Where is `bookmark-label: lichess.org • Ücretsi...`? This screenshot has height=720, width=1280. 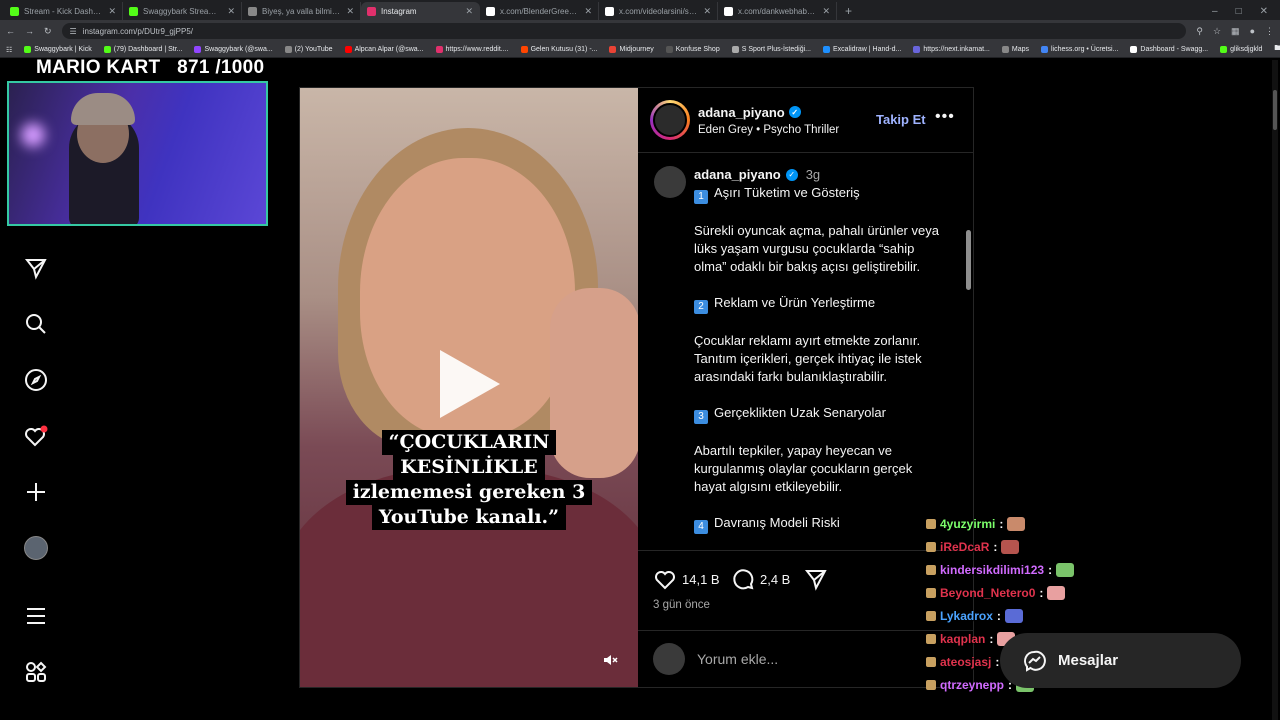 bookmark-label: lichess.org • Ücretsi... is located at coordinates (1085, 49).